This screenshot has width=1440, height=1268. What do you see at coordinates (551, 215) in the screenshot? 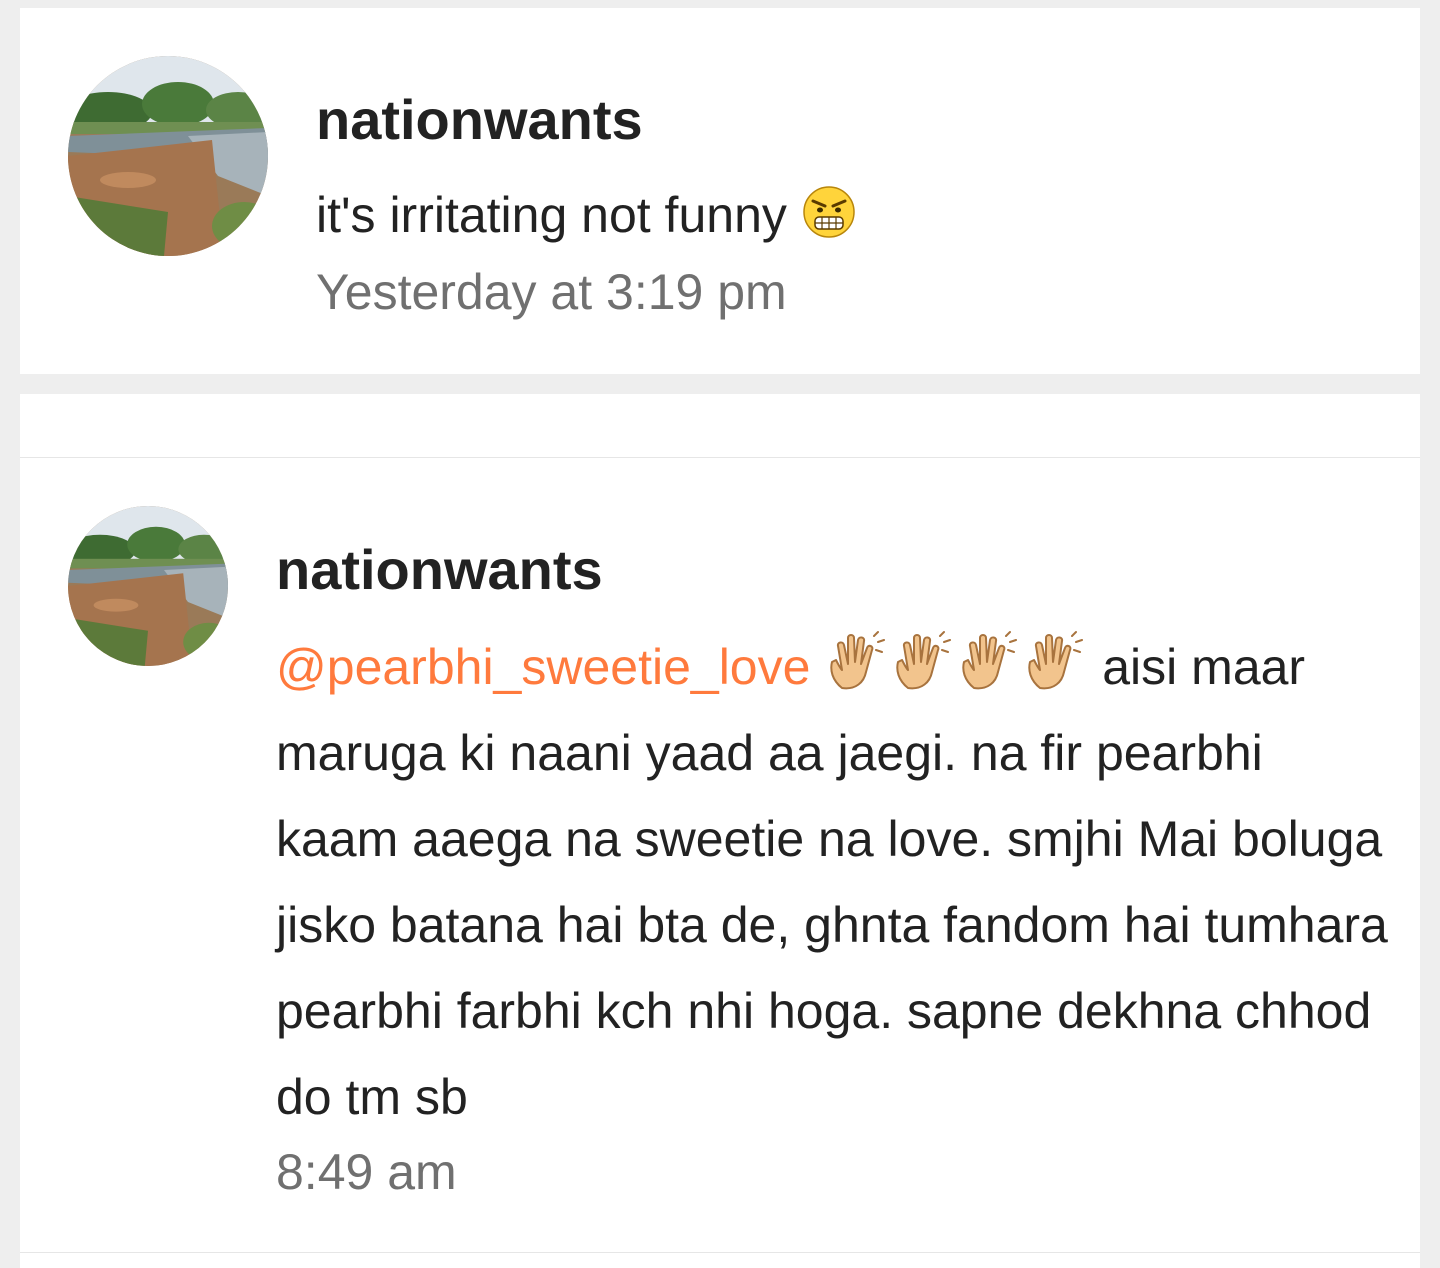
I see `comment-body: it's irritating not funny` at bounding box center [551, 215].